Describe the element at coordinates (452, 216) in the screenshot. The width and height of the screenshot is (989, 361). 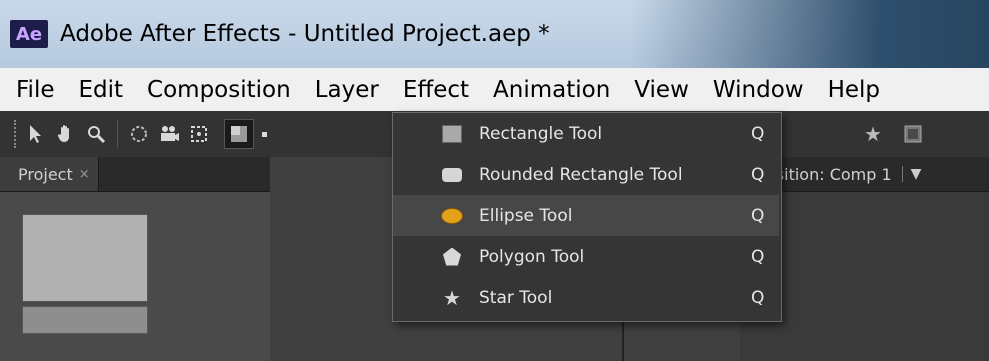
I see `ellipse-icon` at that location.